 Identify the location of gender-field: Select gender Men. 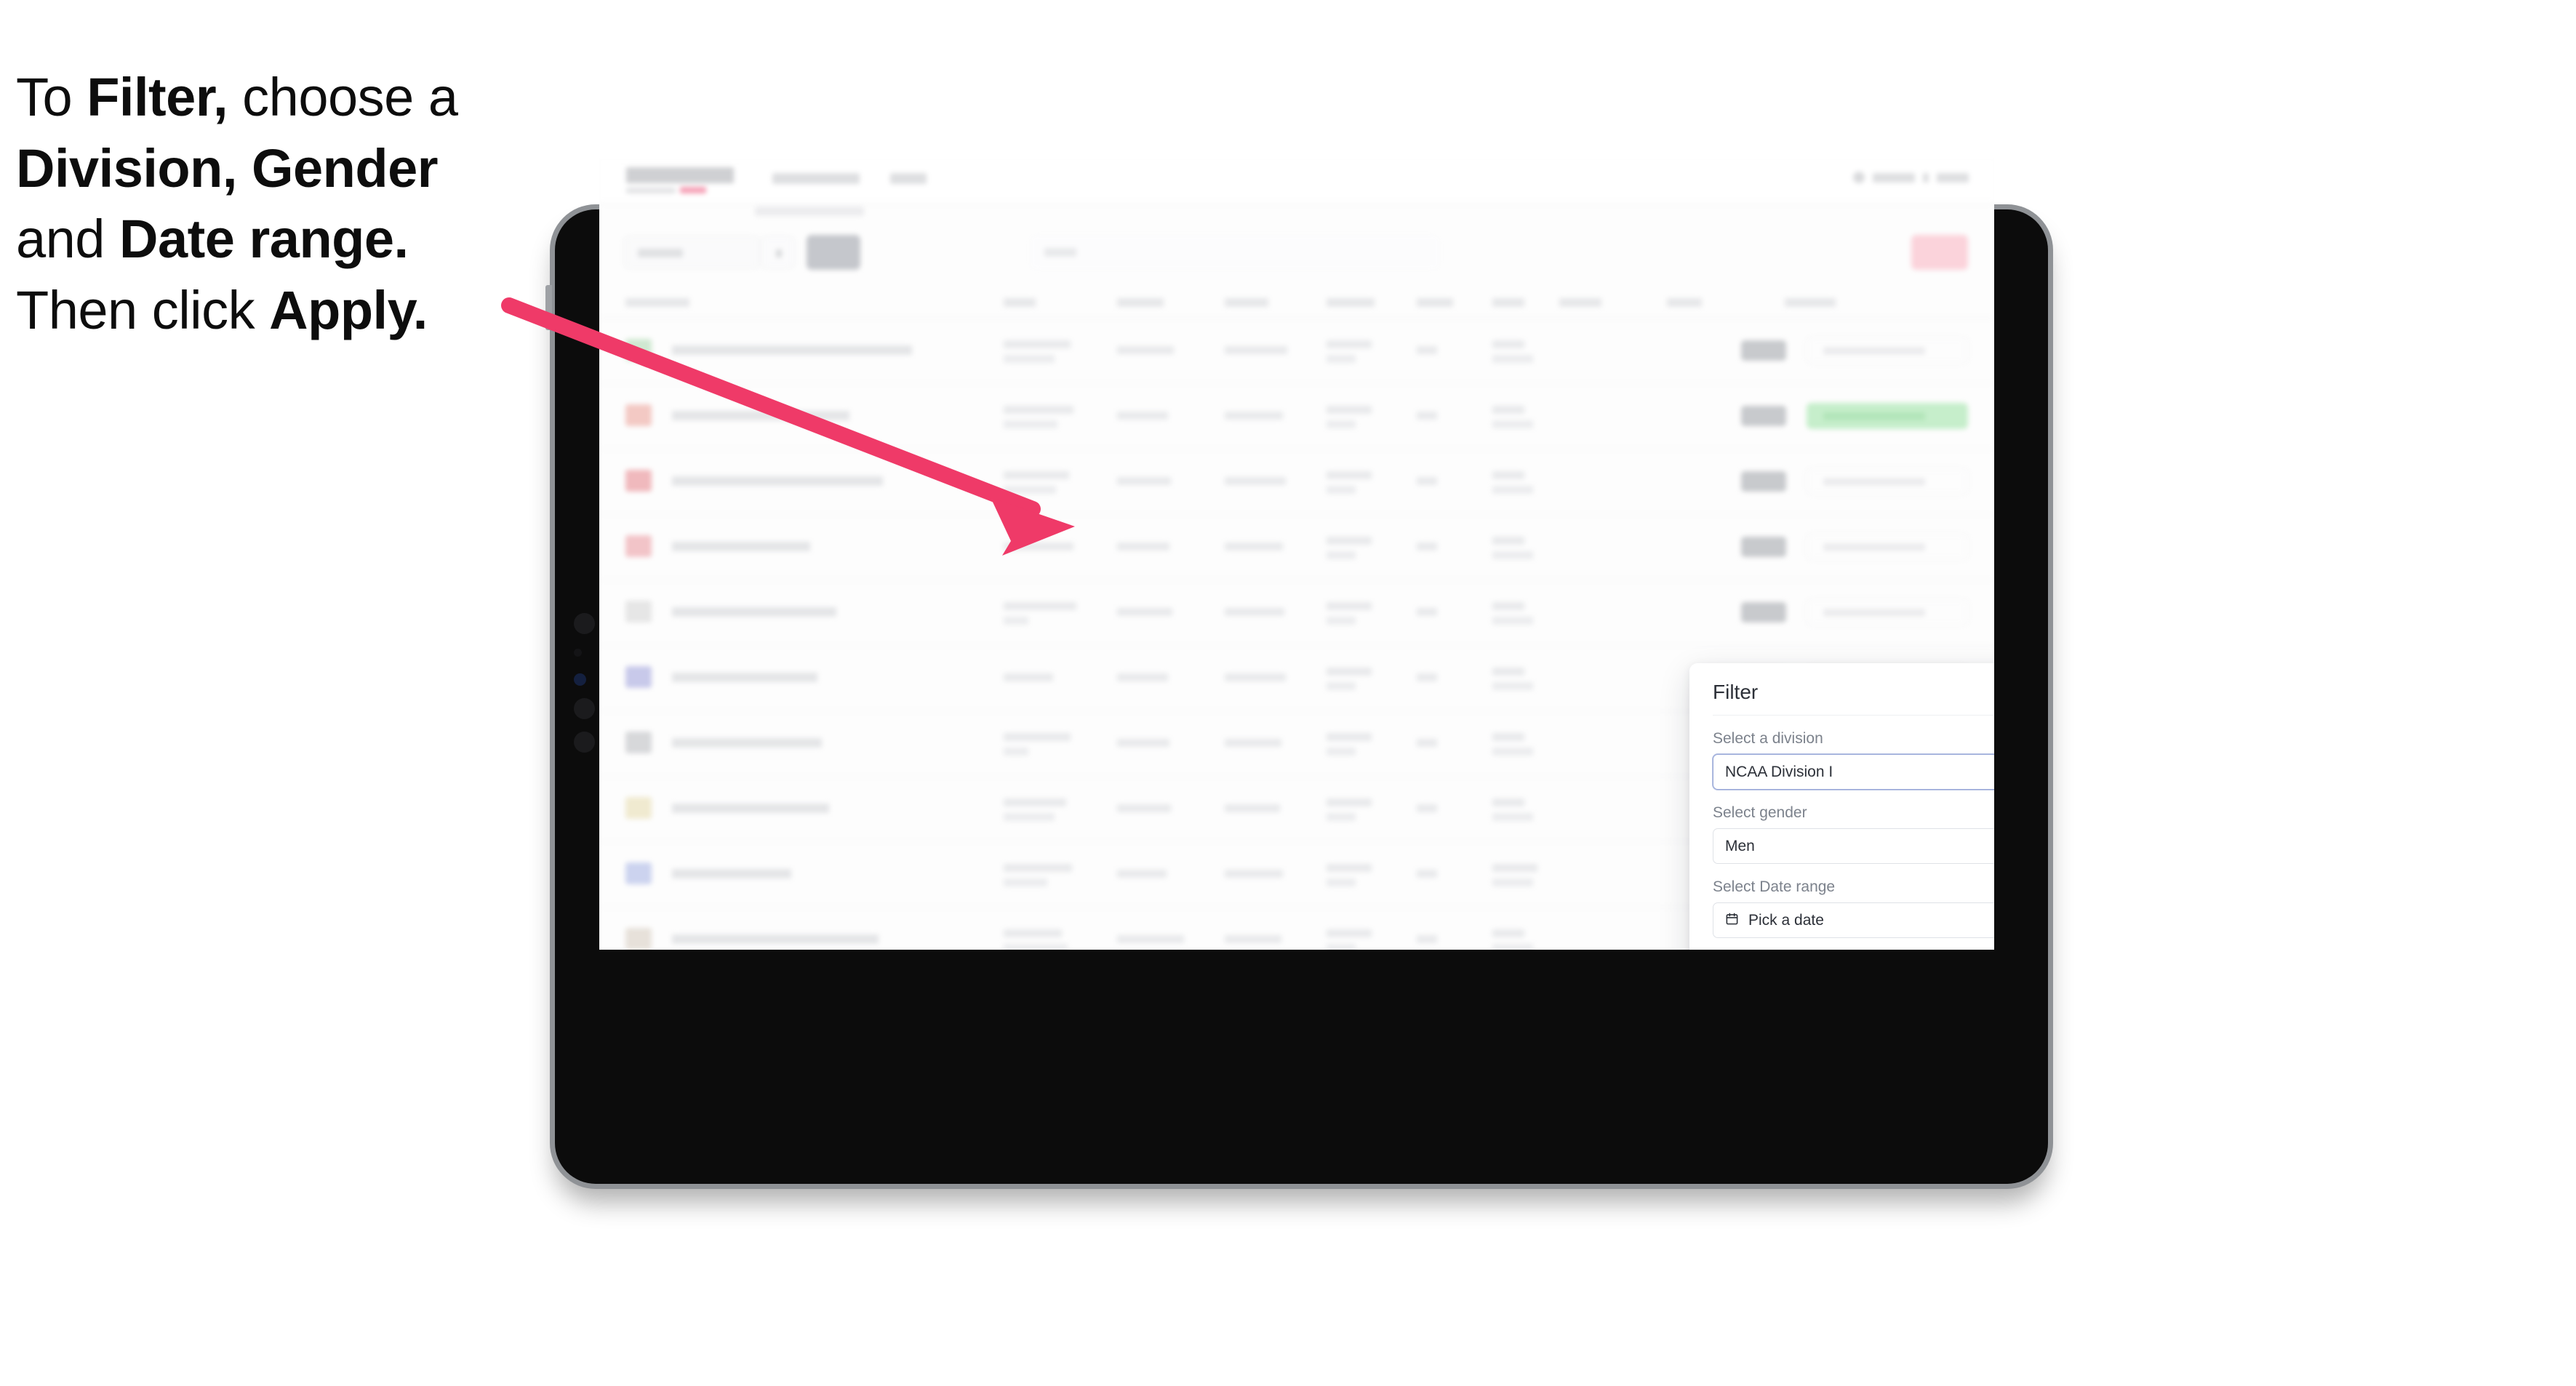
(1853, 834).